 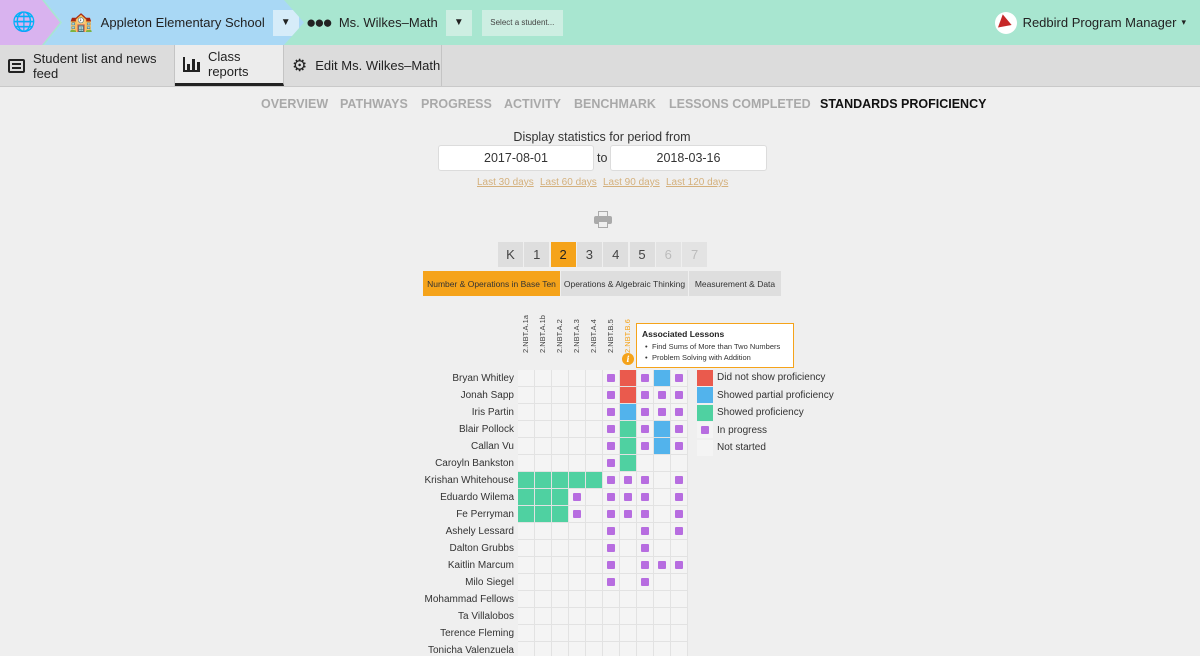 I want to click on domain-tab-measurement-data: Measurement & Data, so click(x=735, y=283).